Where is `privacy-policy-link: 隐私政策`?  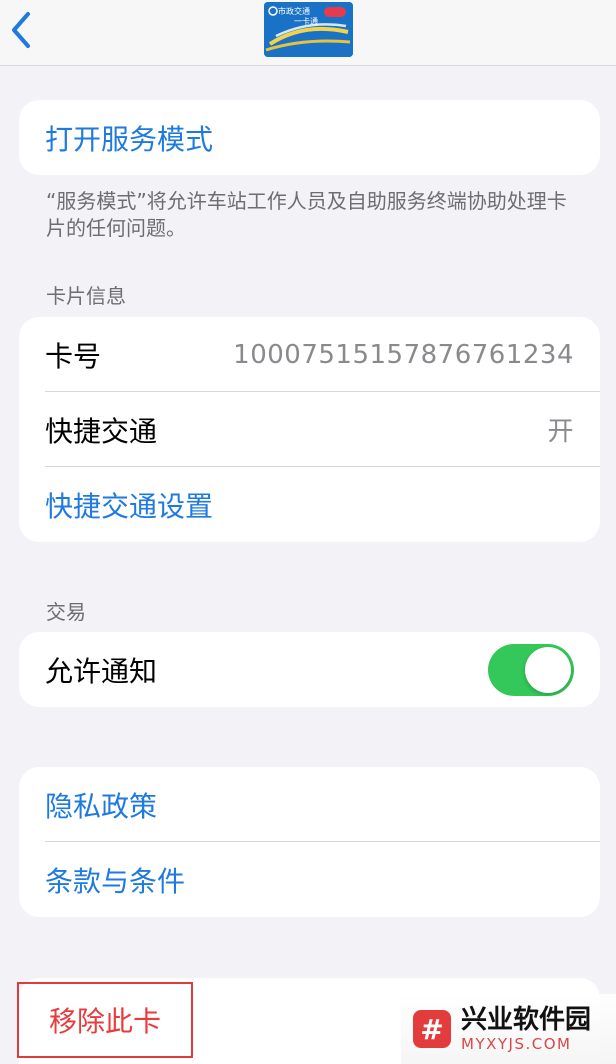 privacy-policy-link: 隐私政策 is located at coordinates (101, 805).